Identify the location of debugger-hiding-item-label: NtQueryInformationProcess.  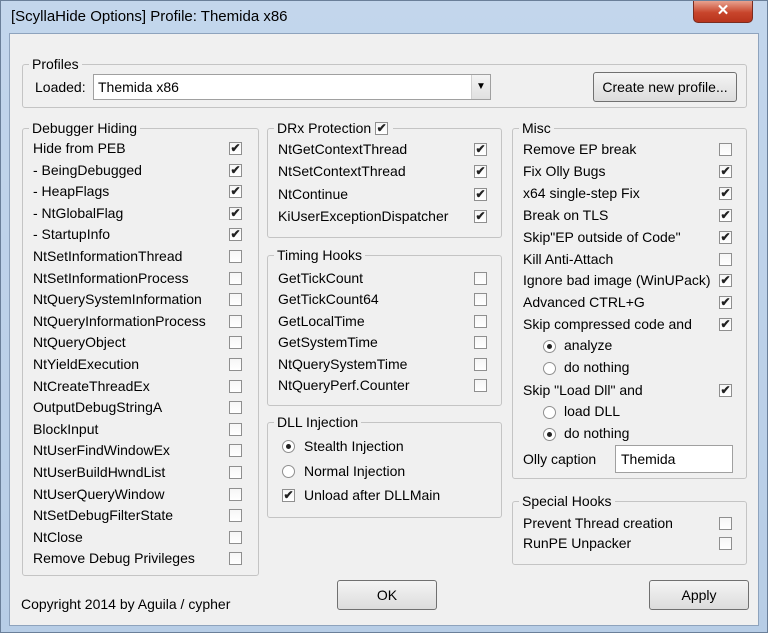
(119, 321).